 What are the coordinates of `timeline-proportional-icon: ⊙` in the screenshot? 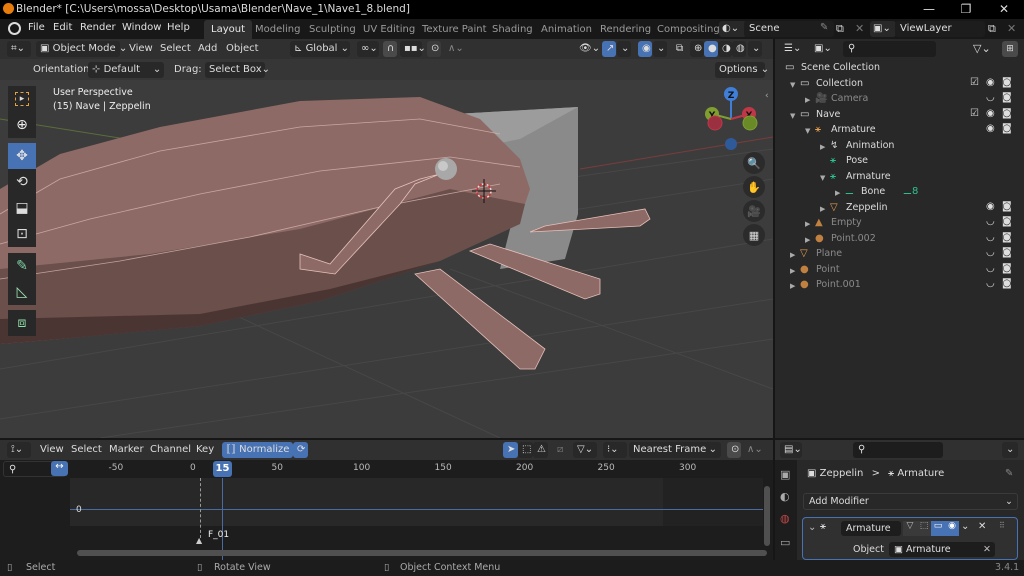 It's located at (734, 450).